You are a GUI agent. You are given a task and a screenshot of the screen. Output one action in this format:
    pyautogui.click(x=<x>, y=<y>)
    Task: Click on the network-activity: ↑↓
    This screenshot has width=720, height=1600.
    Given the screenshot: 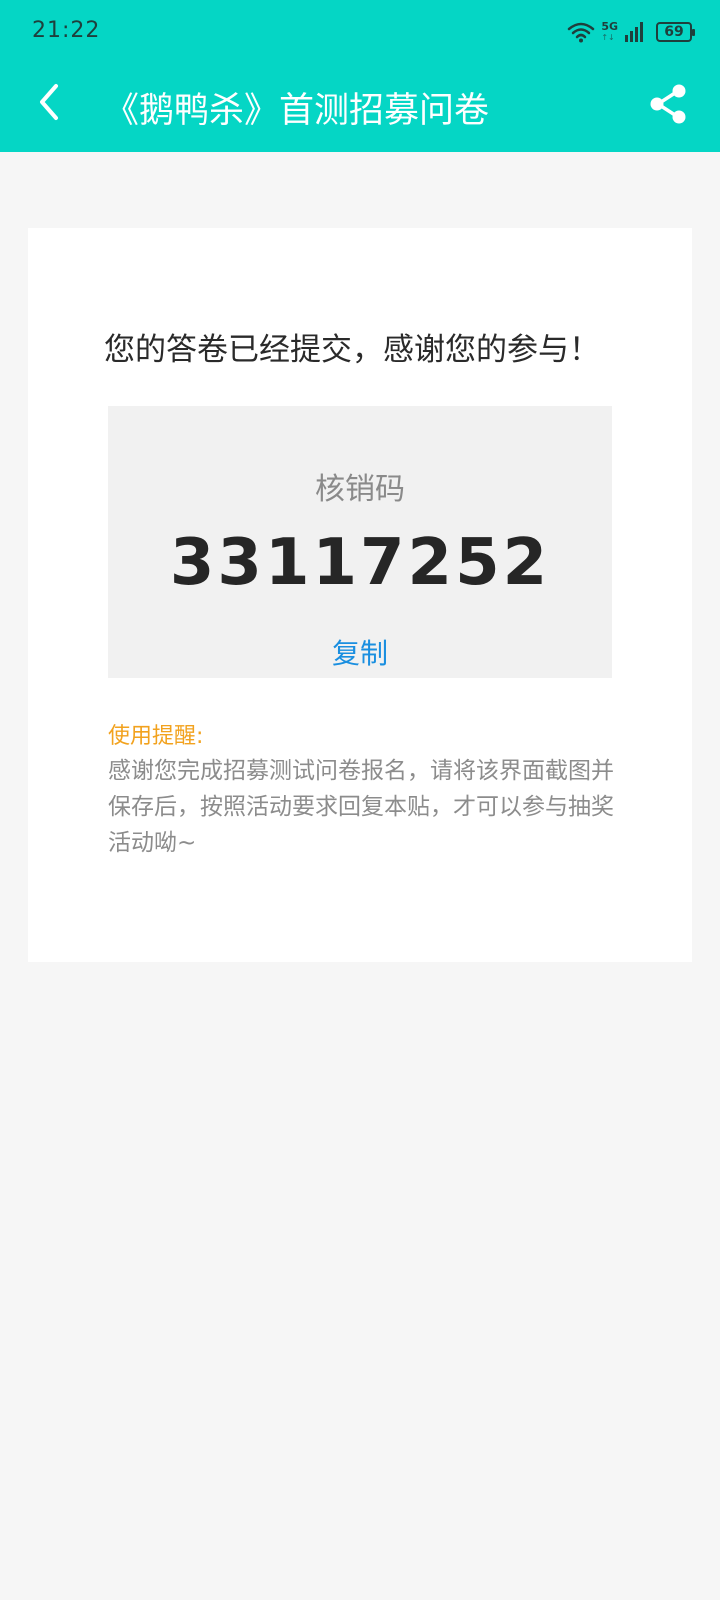 What is the action you would take?
    pyautogui.click(x=608, y=37)
    